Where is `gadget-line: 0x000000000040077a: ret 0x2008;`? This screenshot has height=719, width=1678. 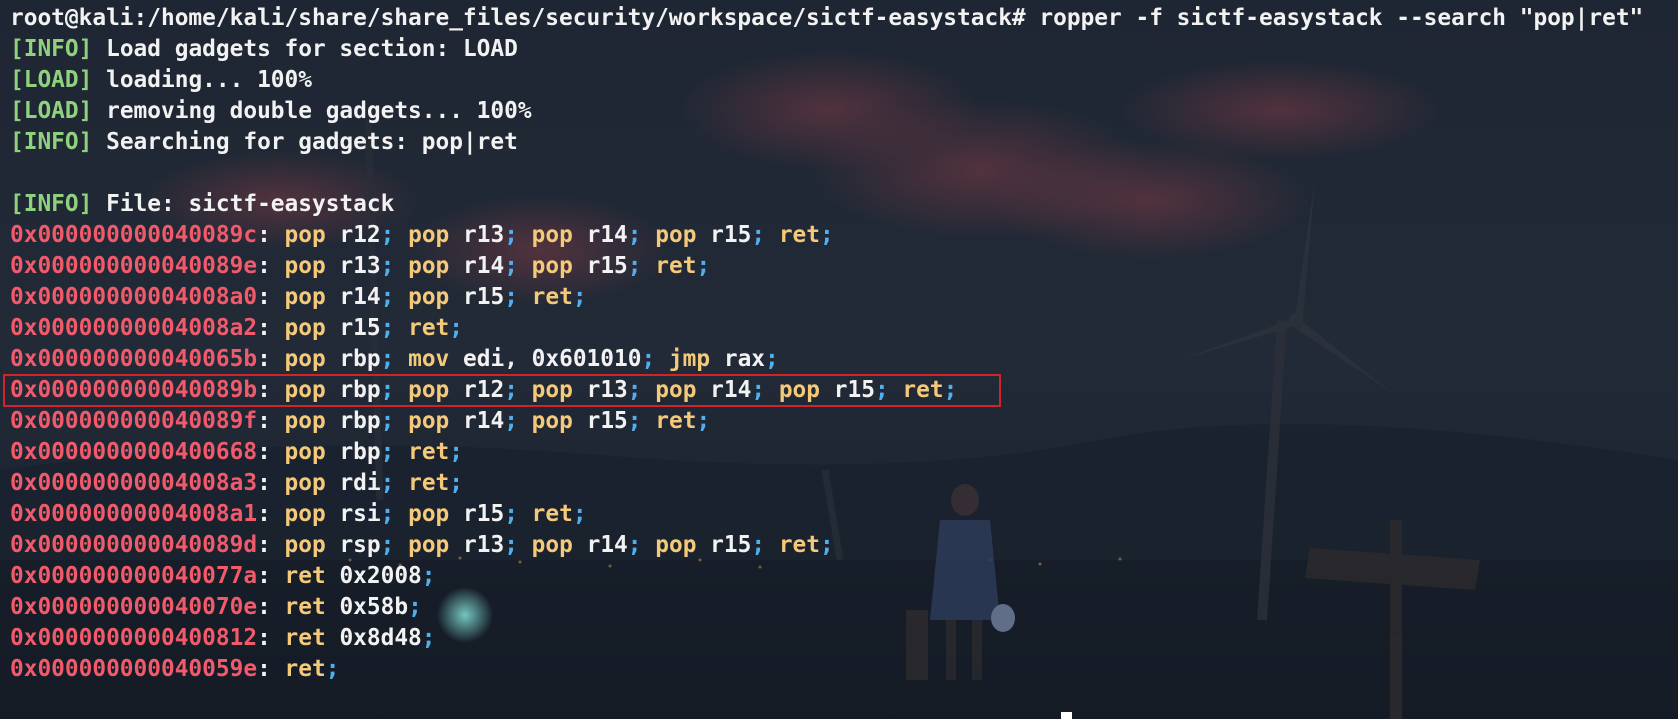 gadget-line: 0x000000000040077a: ret 0x2008; is located at coordinates (223, 576).